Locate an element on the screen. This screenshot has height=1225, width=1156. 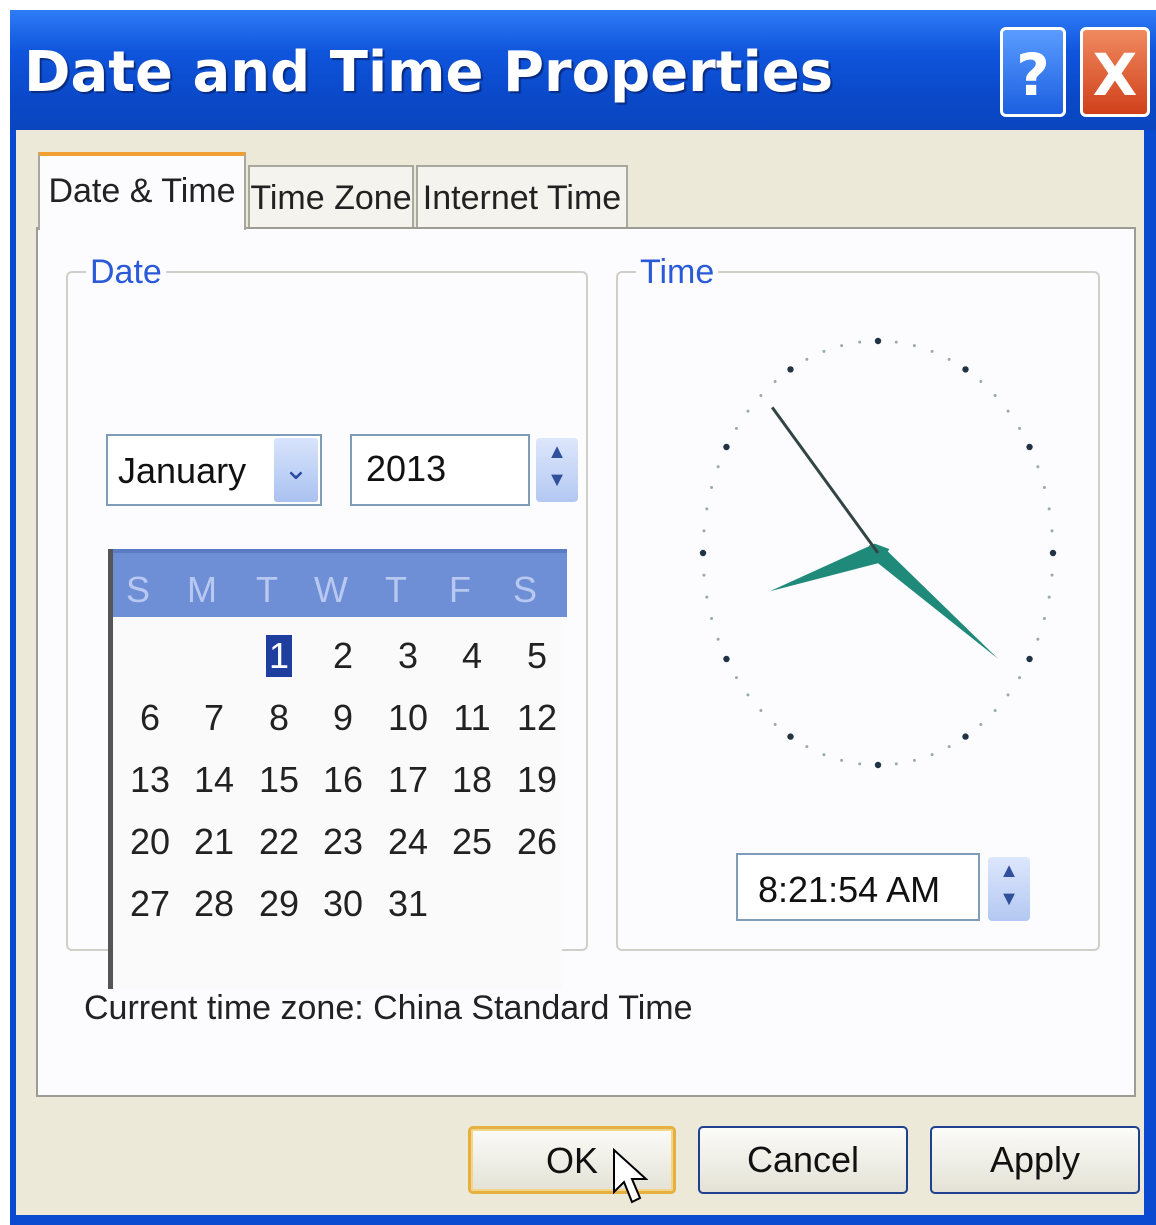
calendar-day: 3 is located at coordinates (408, 656).